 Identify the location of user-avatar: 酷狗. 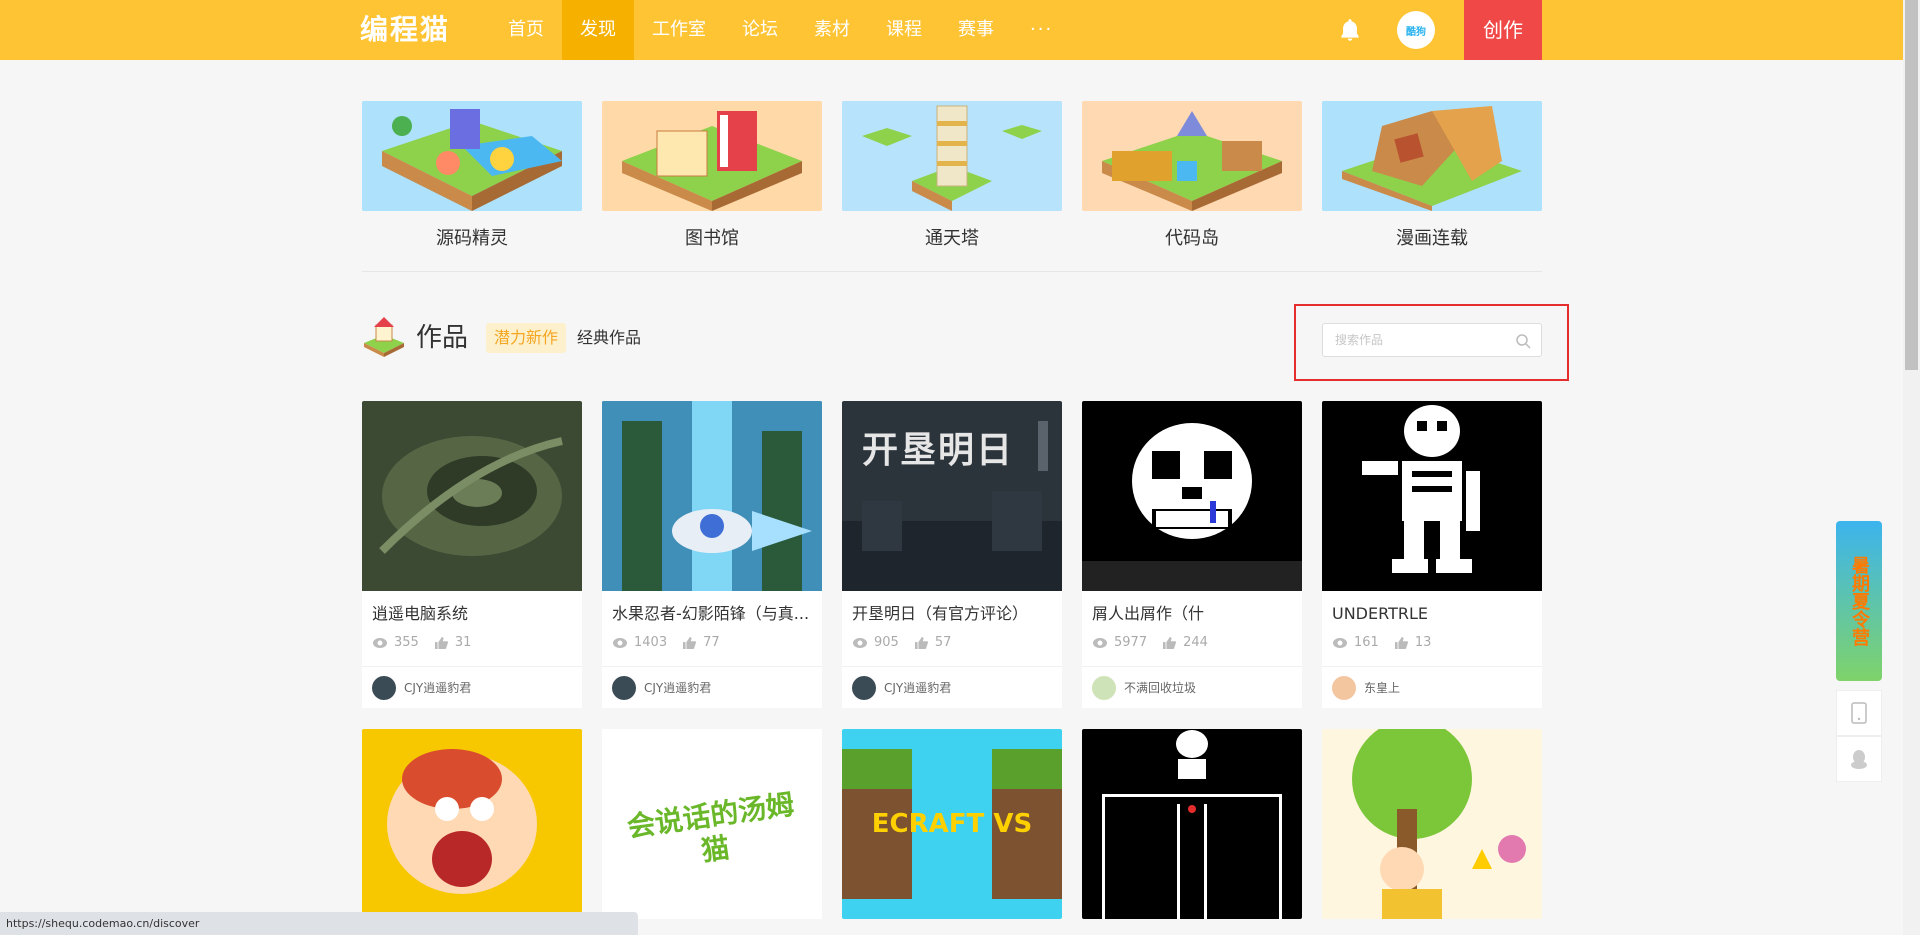
(1416, 30).